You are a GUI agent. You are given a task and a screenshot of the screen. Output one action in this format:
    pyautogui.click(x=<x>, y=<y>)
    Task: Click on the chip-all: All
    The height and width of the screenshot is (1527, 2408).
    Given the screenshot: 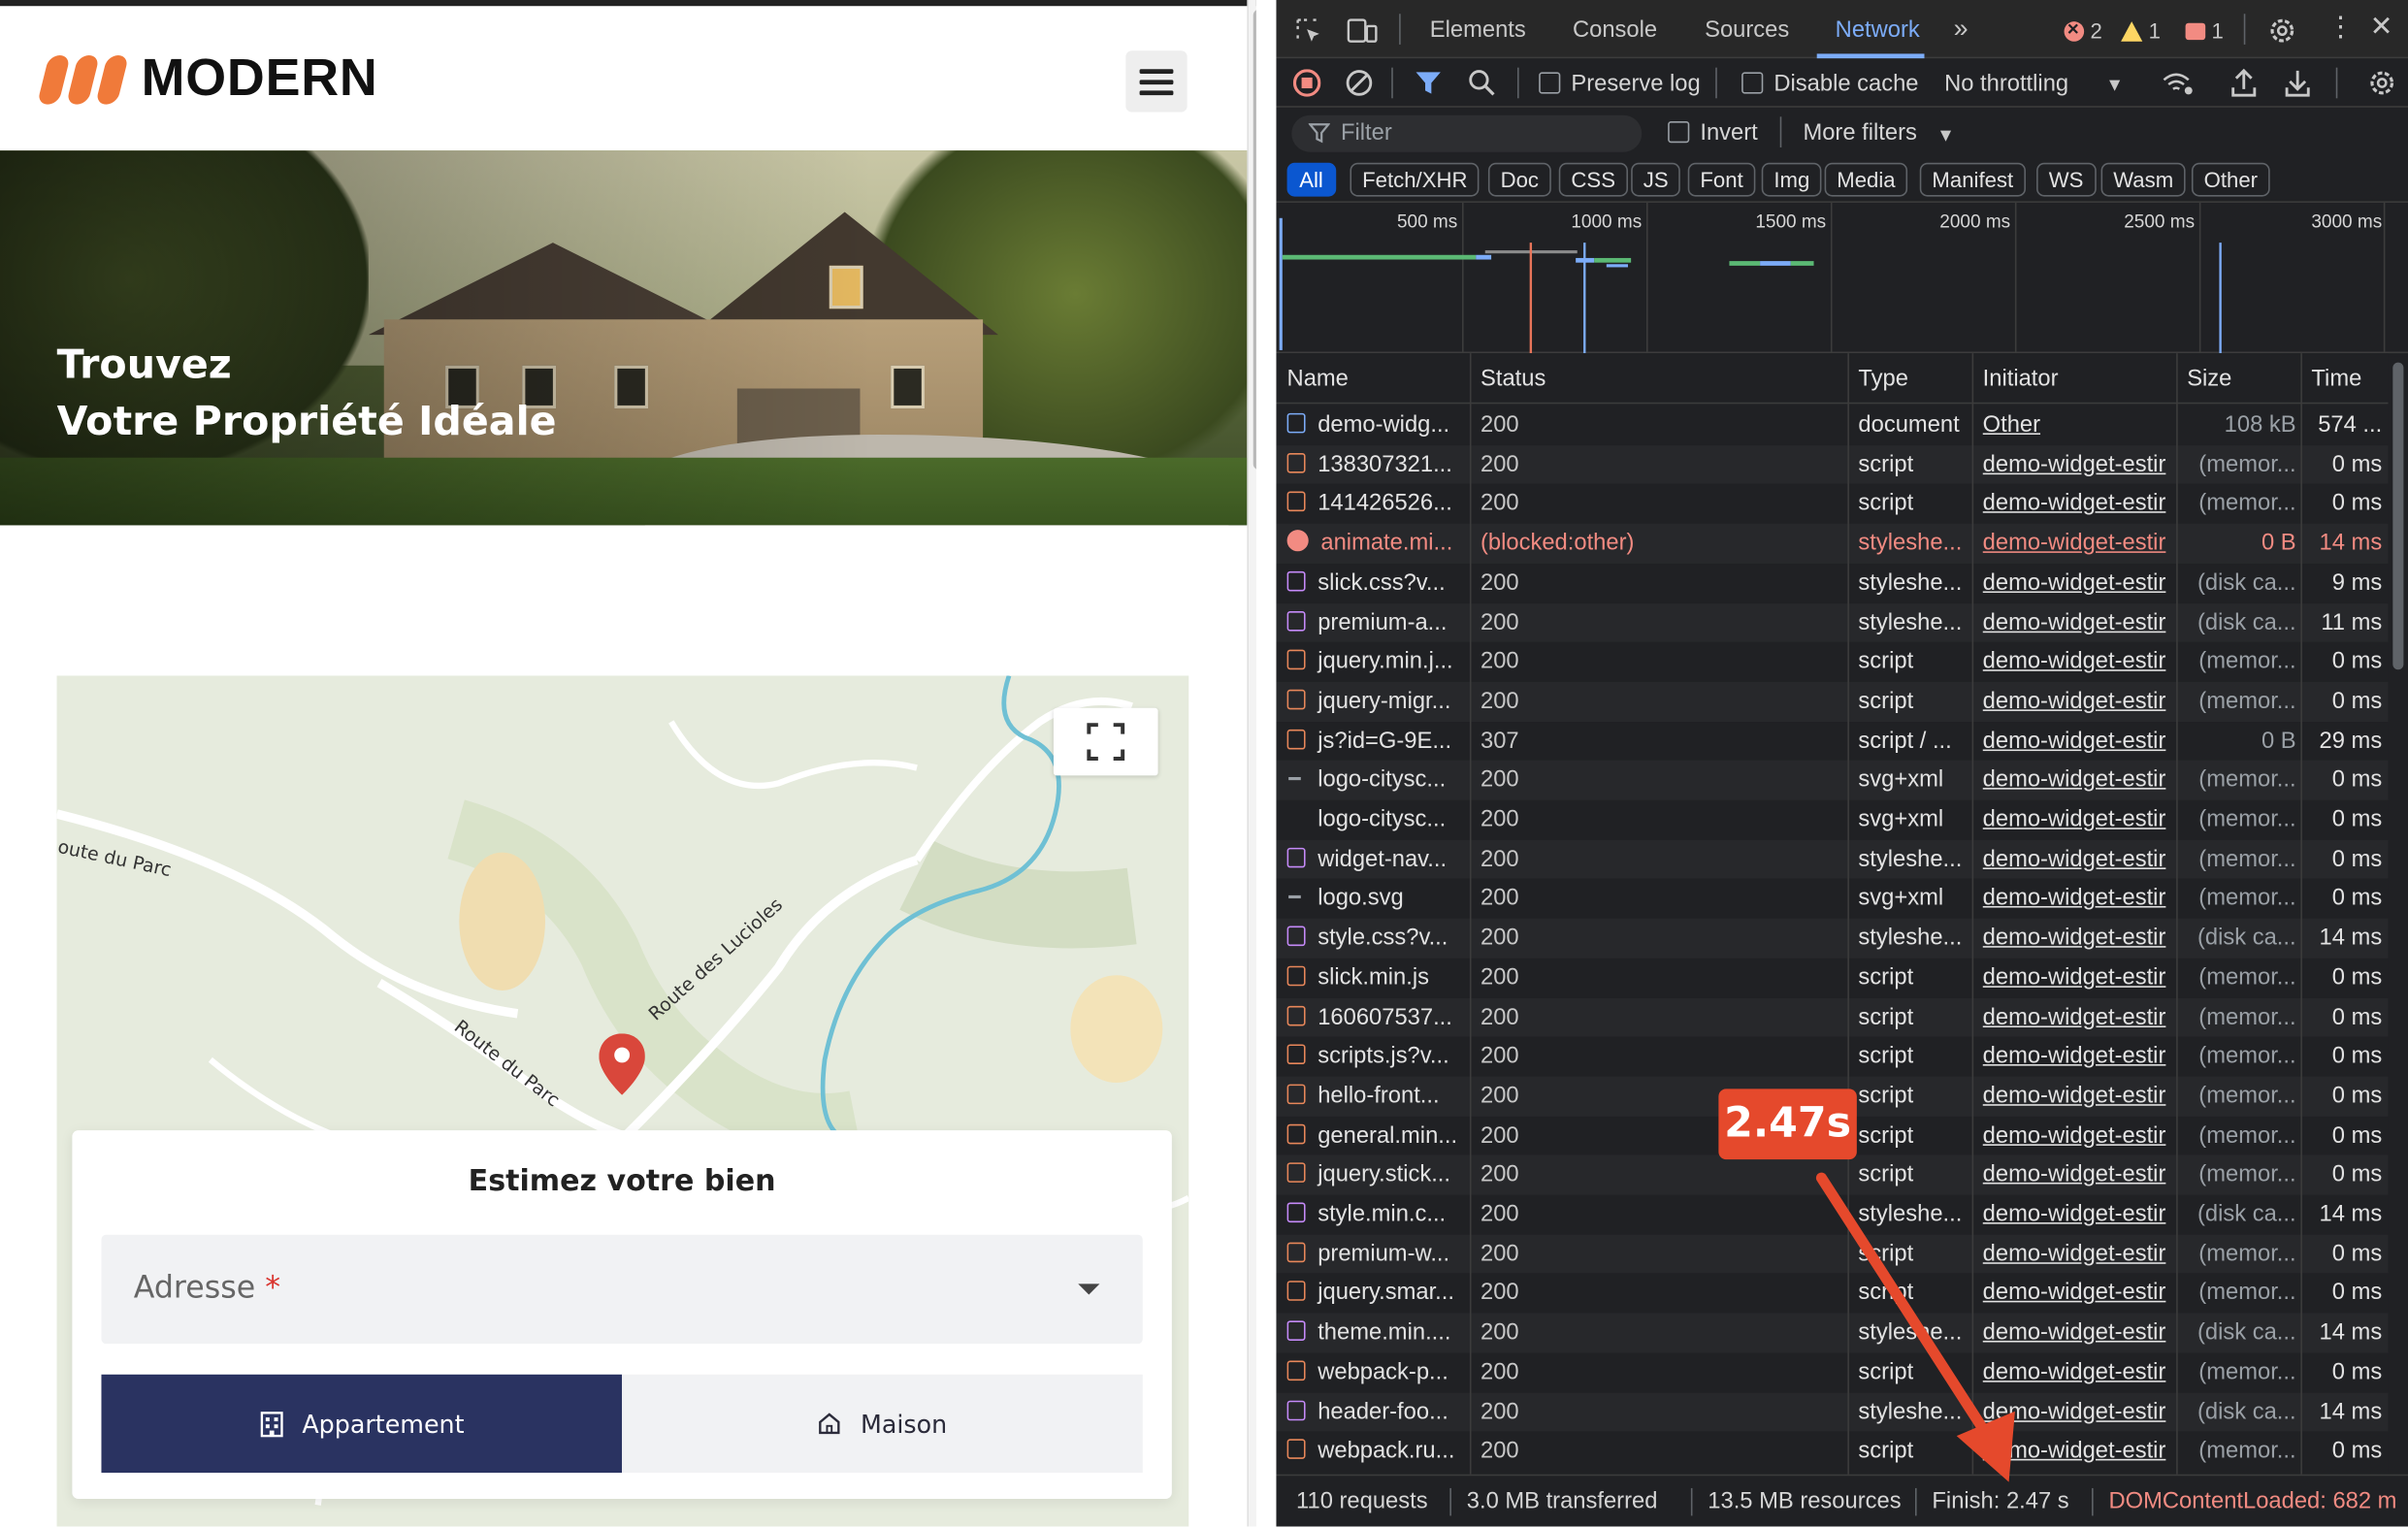 What is the action you would take?
    pyautogui.click(x=1311, y=179)
    